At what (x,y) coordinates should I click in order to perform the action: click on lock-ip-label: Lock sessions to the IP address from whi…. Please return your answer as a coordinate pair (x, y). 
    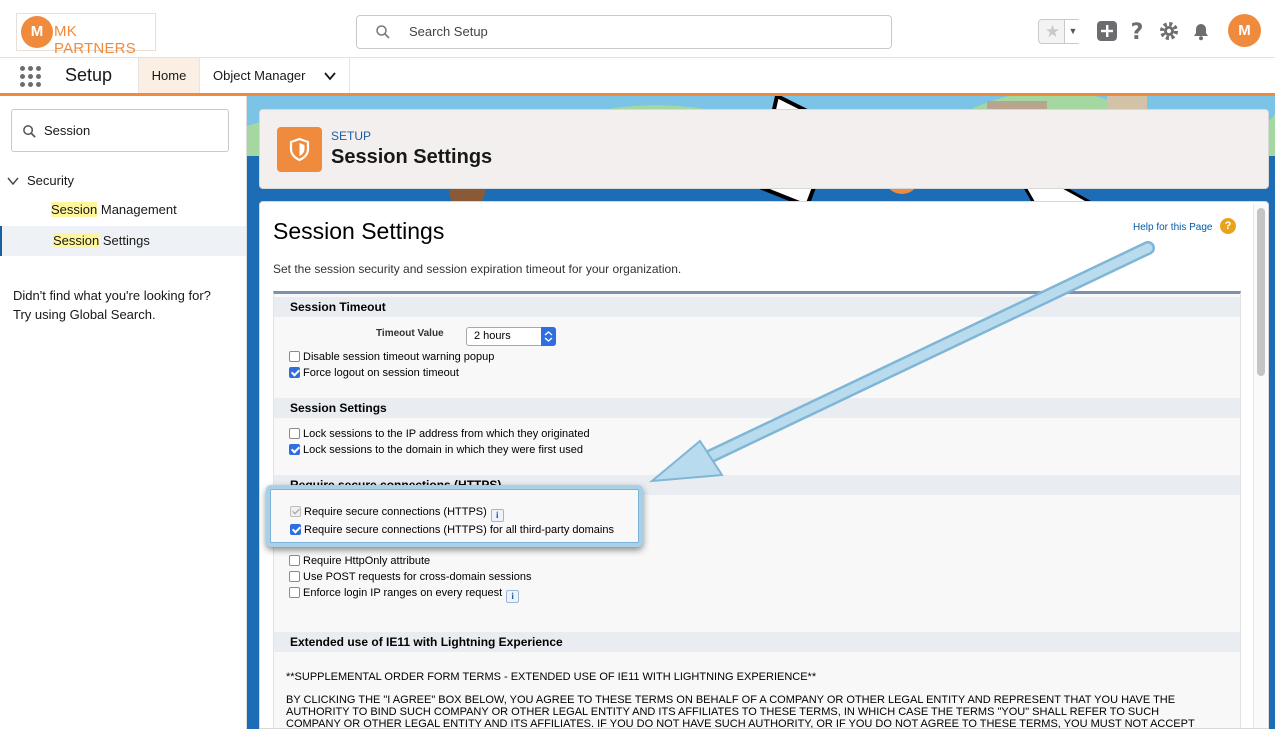
    Looking at the image, I should click on (446, 434).